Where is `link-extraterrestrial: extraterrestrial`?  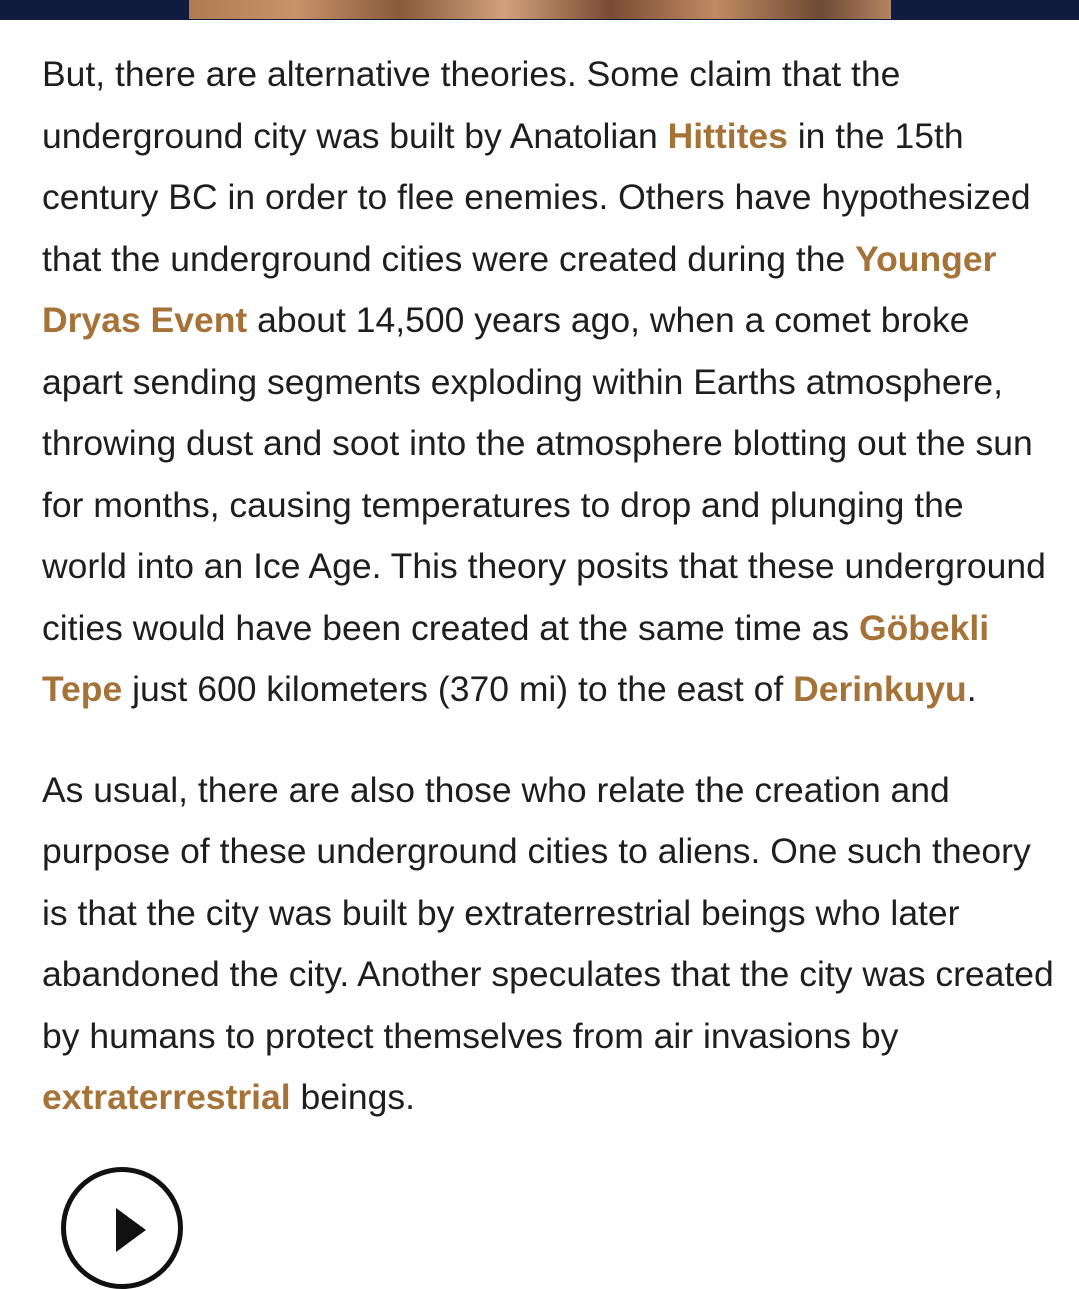 link-extraterrestrial: extraterrestrial is located at coordinates (166, 1097).